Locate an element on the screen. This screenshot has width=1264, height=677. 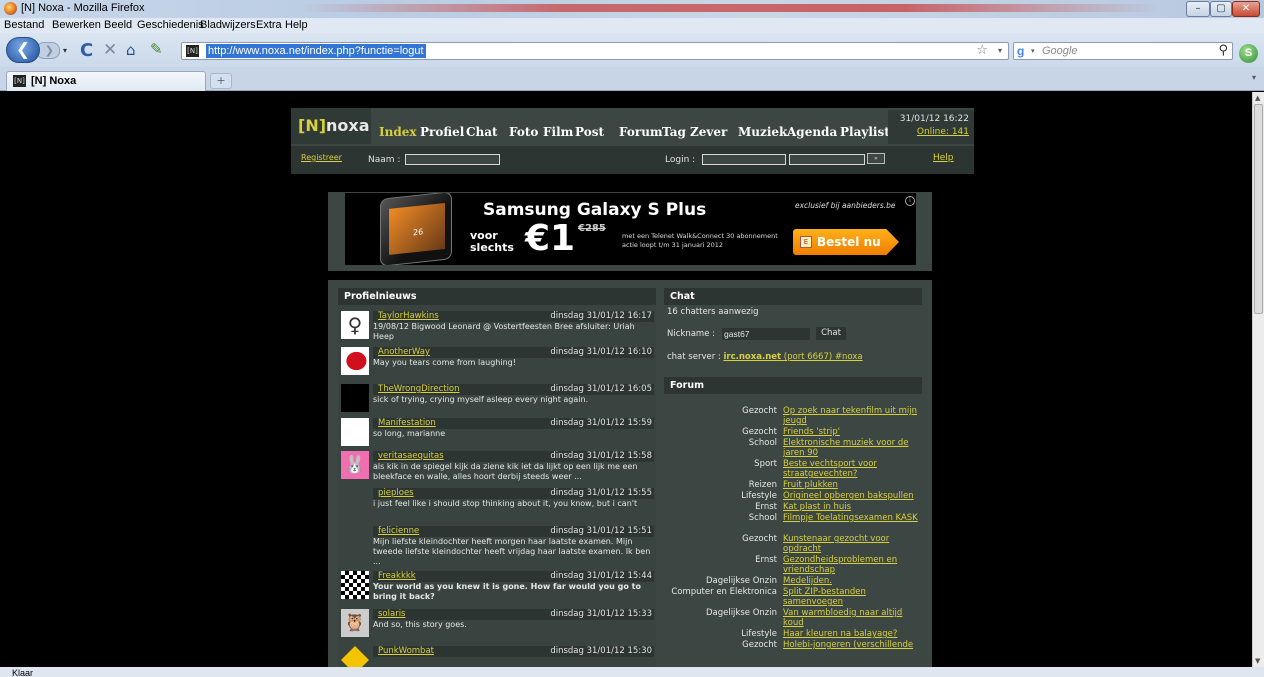
google-icon: g is located at coordinates (1020, 51).